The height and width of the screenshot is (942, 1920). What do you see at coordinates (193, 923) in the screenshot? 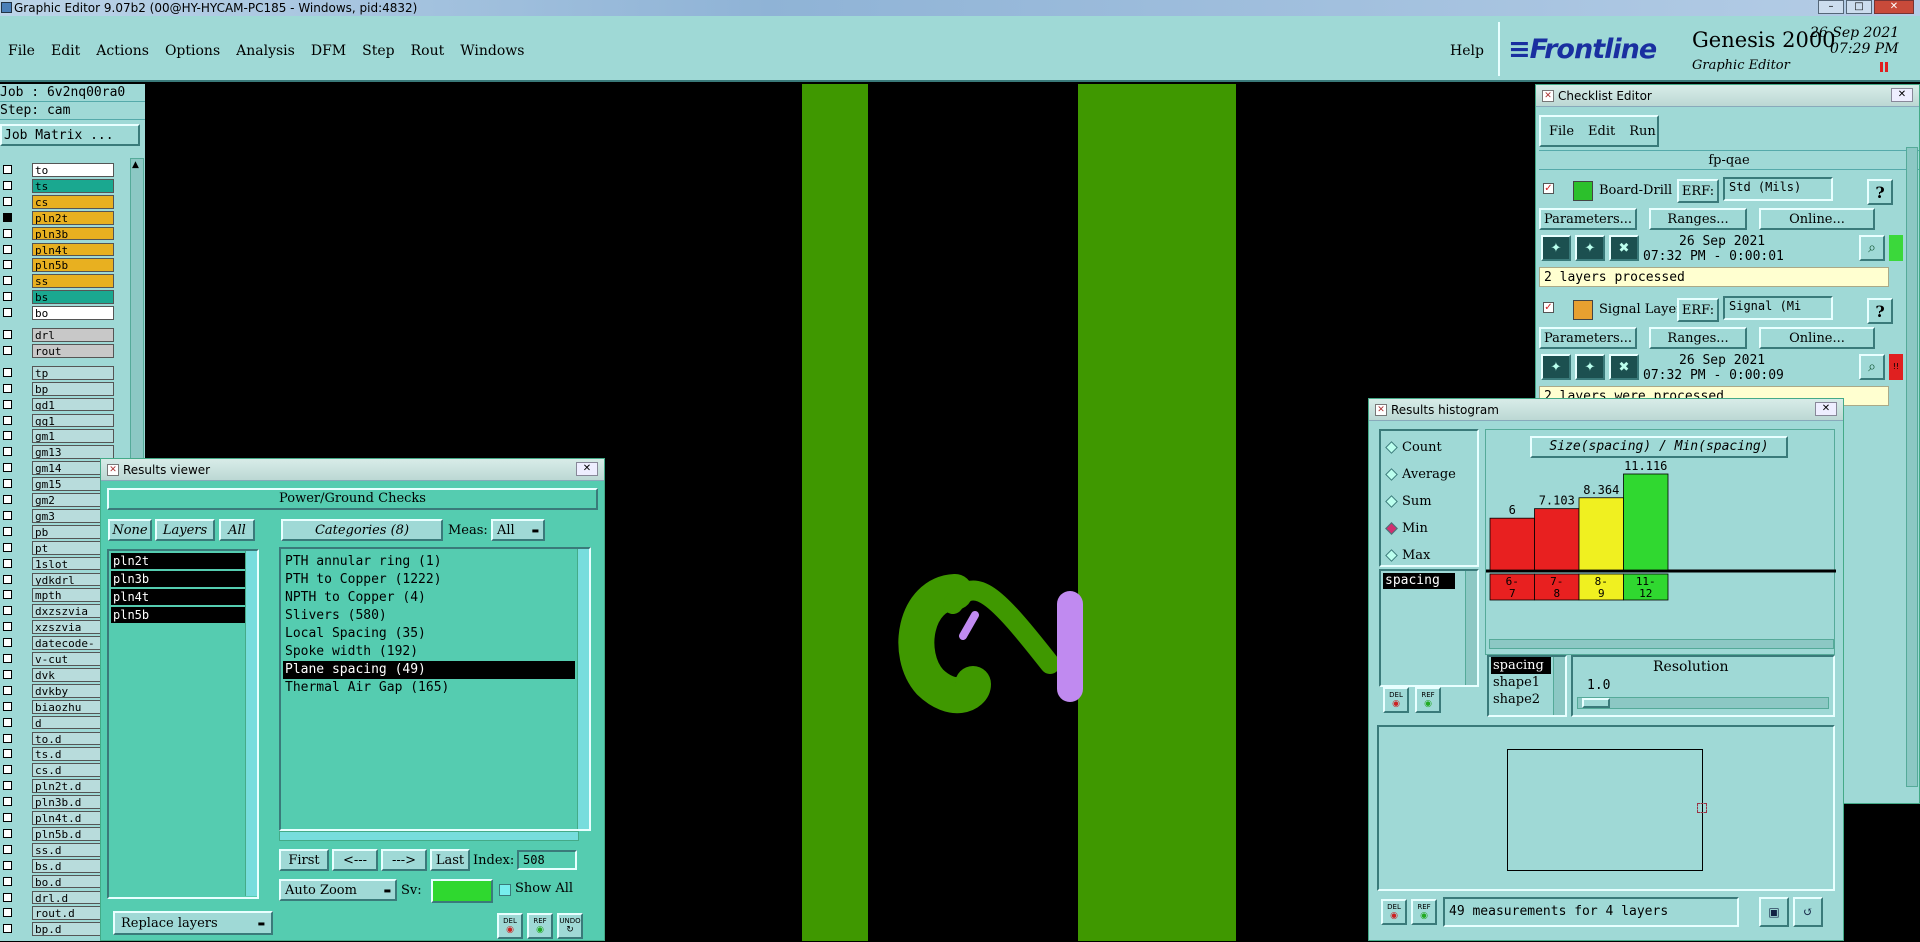
I see `replace-layers-select: Replace layers ▬` at bounding box center [193, 923].